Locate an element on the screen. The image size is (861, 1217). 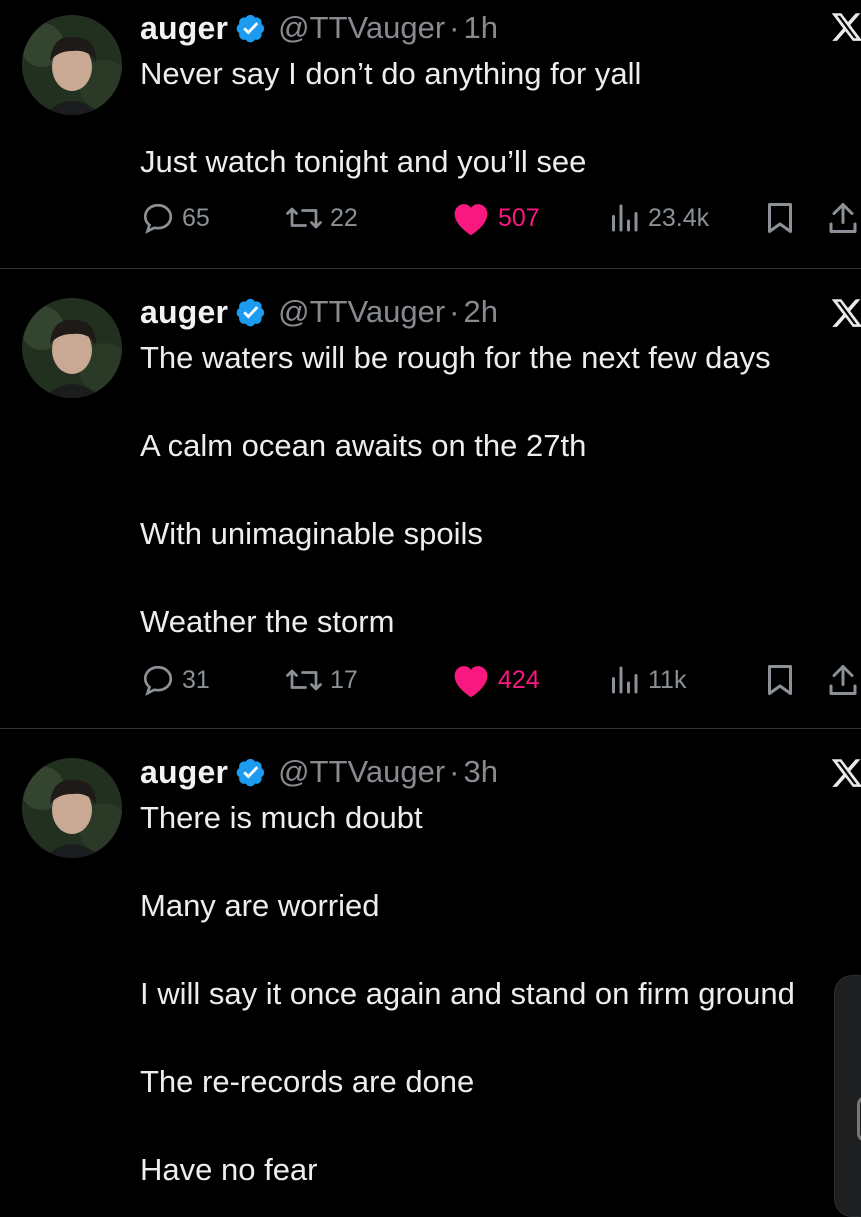
reply-count: 65 is located at coordinates (196, 217).